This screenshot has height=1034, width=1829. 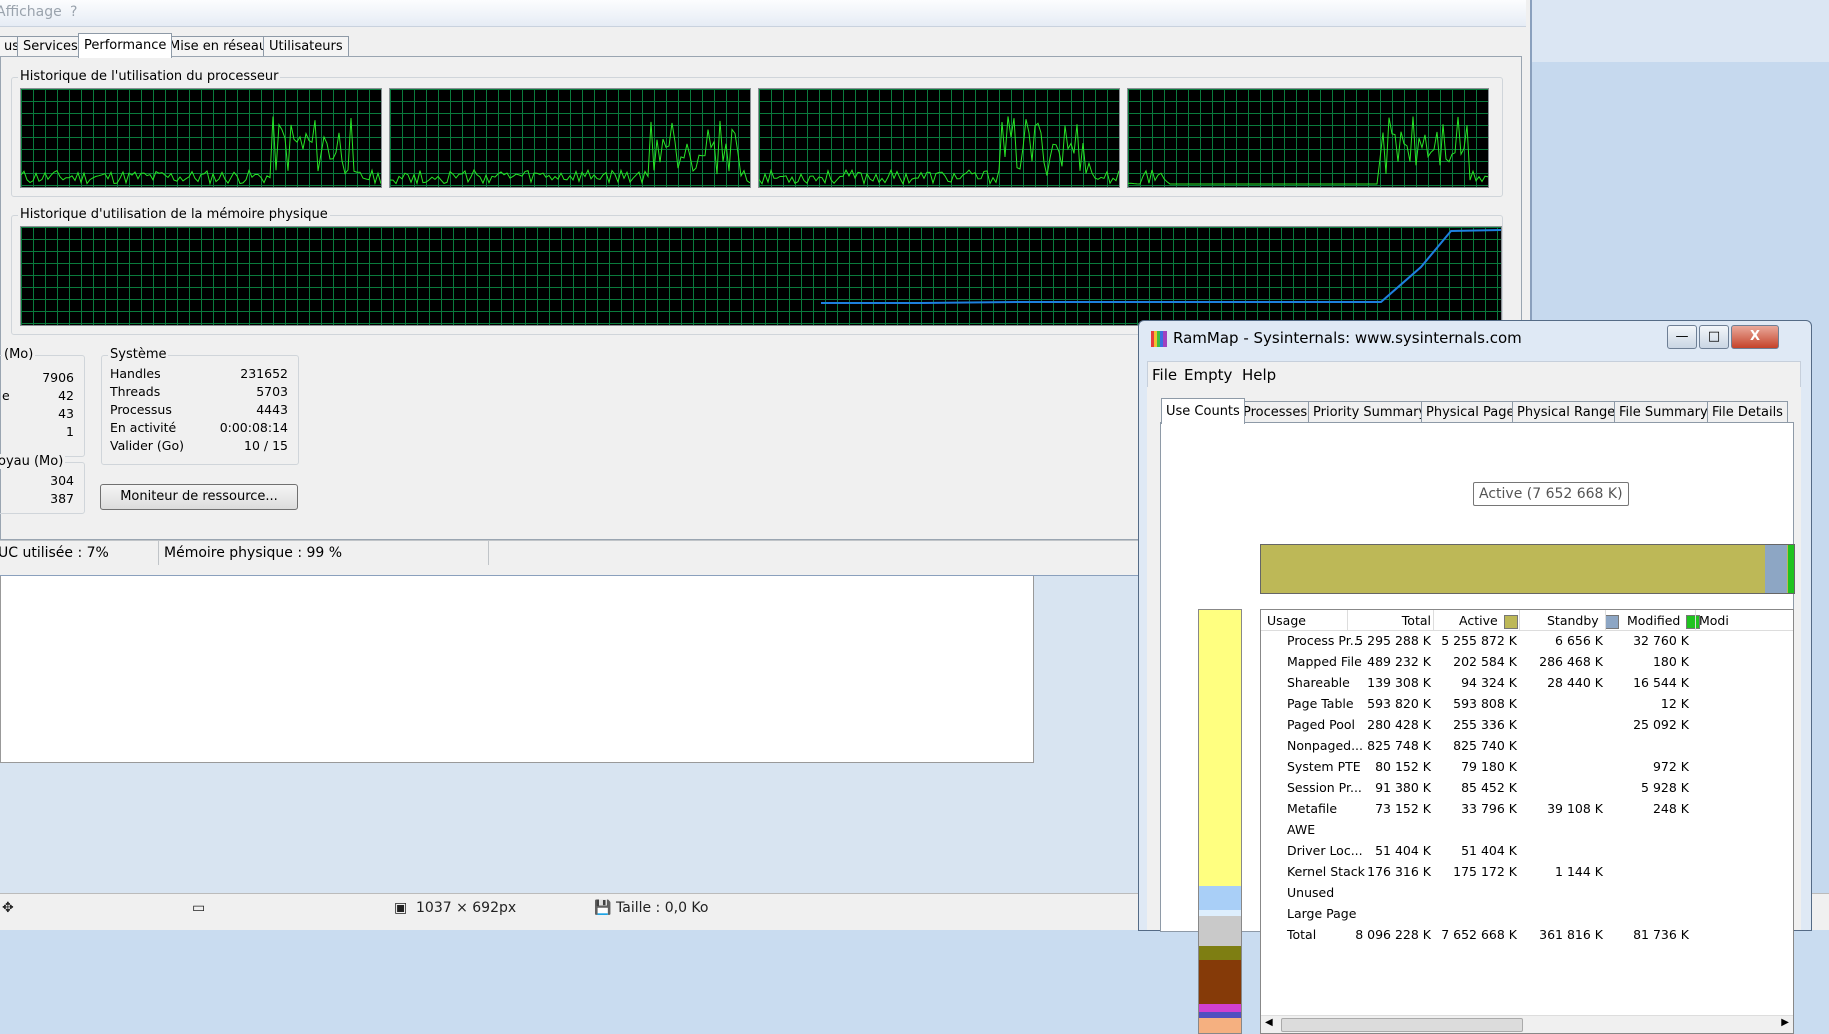 What do you see at coordinates (1474, 412) in the screenshot?
I see `tab-physical-pages: Physical Pages` at bounding box center [1474, 412].